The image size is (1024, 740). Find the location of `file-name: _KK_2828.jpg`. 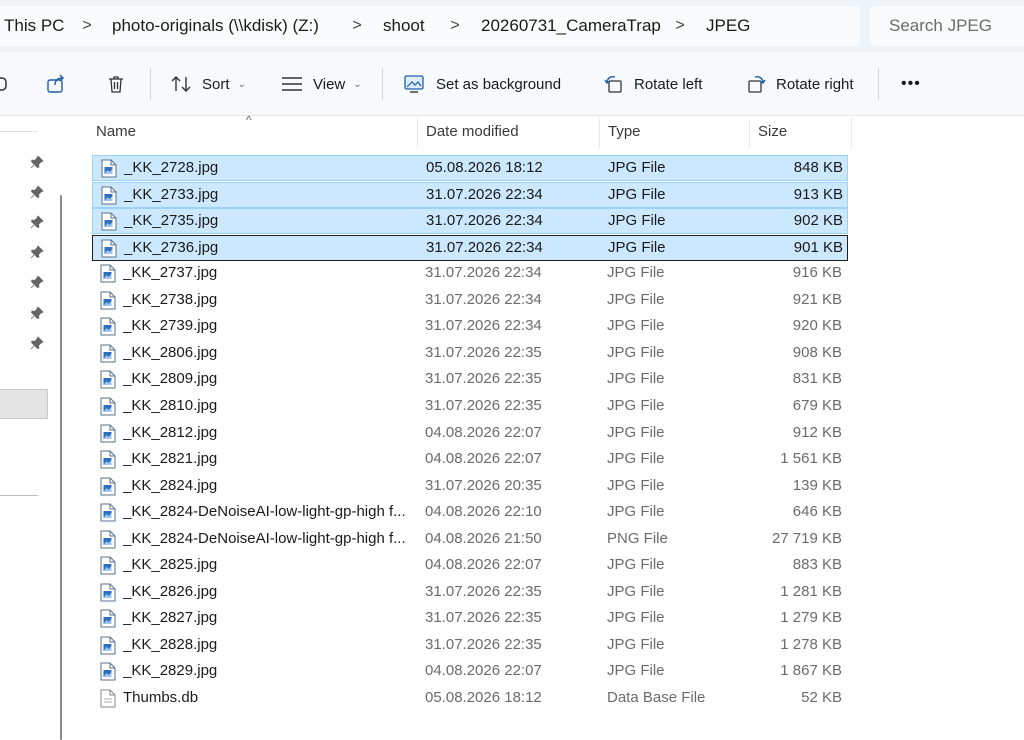

file-name: _KK_2828.jpg is located at coordinates (170, 644).